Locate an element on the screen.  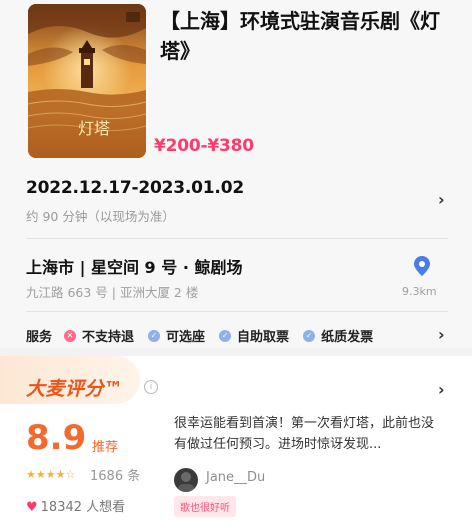
service-item: ✓ 自助取票 is located at coordinates (254, 335).